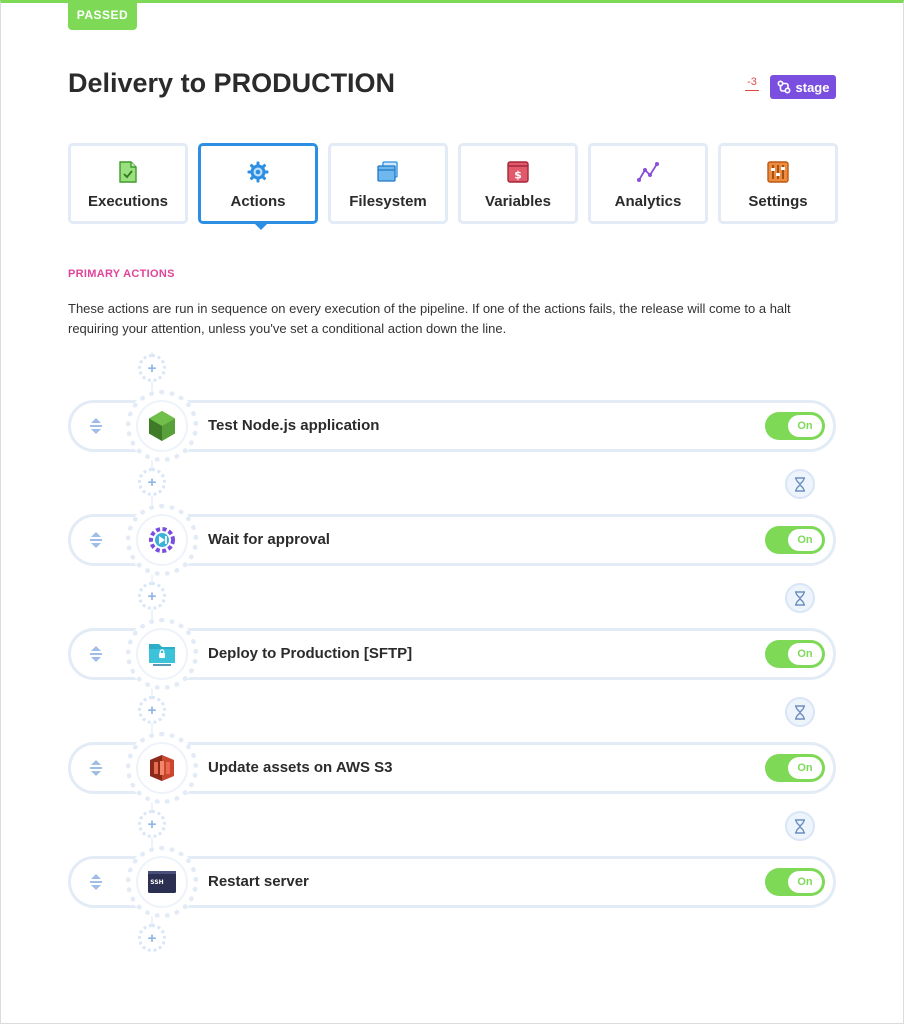  I want to click on line-chart-icon, so click(648, 172).